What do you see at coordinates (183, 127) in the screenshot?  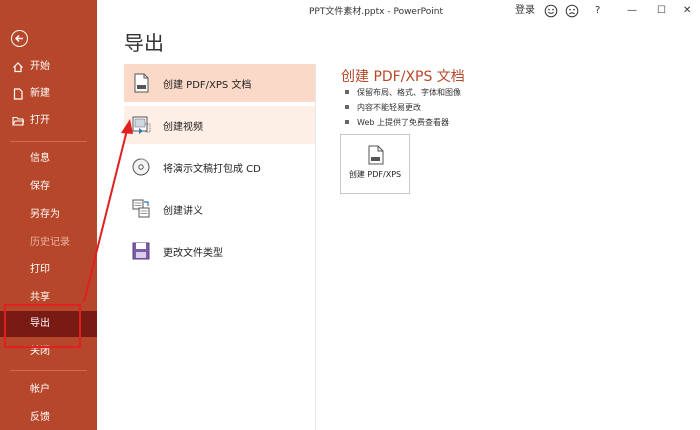 I see `option-label: 创建视频` at bounding box center [183, 127].